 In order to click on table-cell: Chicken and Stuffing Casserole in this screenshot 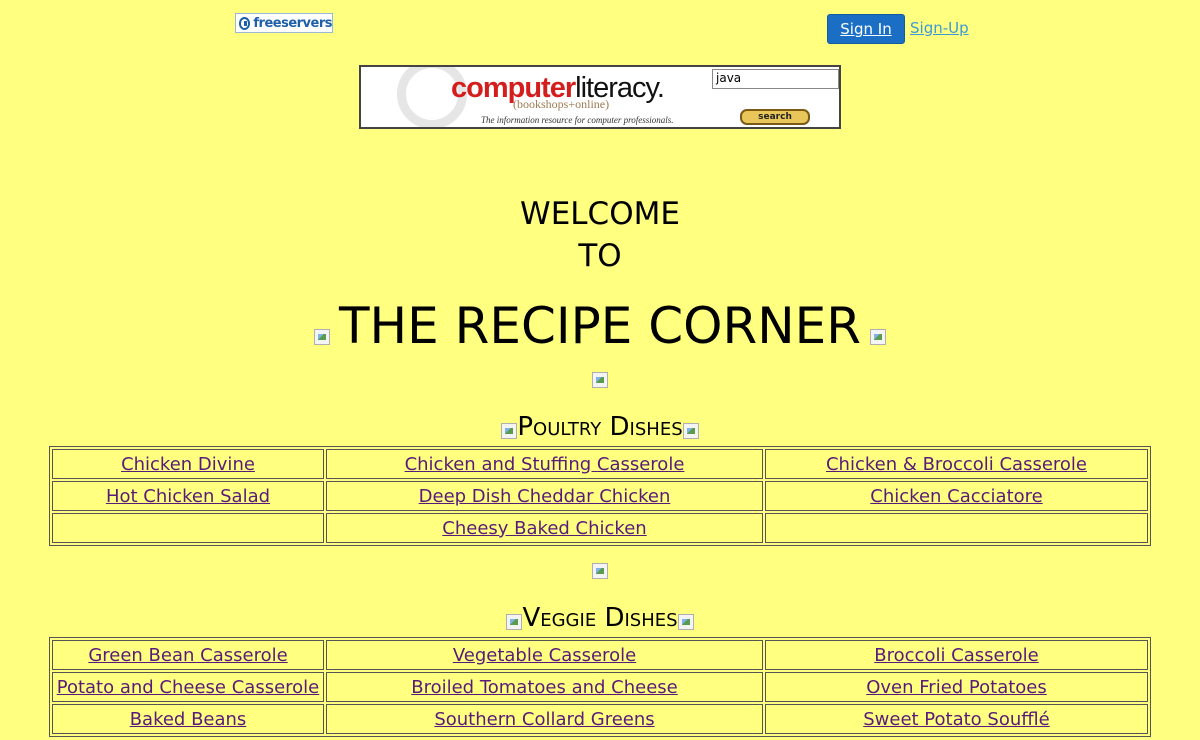, I will do `click(544, 464)`.